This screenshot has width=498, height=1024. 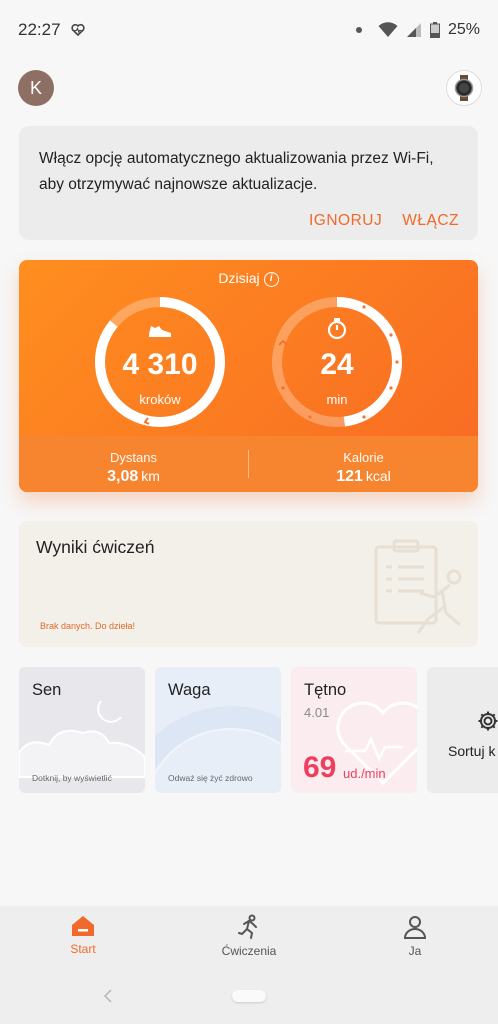 What do you see at coordinates (47, 690) in the screenshot?
I see `sleep-title: Sen` at bounding box center [47, 690].